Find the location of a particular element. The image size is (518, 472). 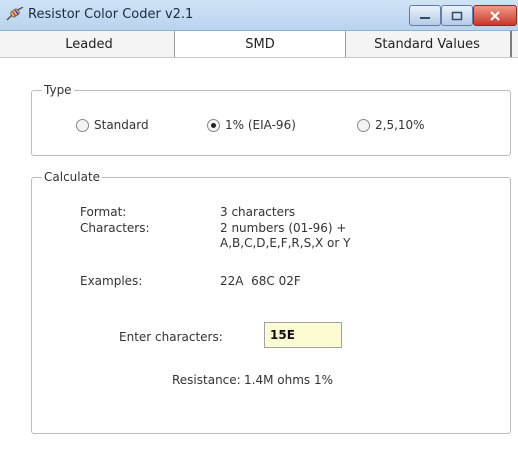

radio-eia96-circle is located at coordinates (213, 125).